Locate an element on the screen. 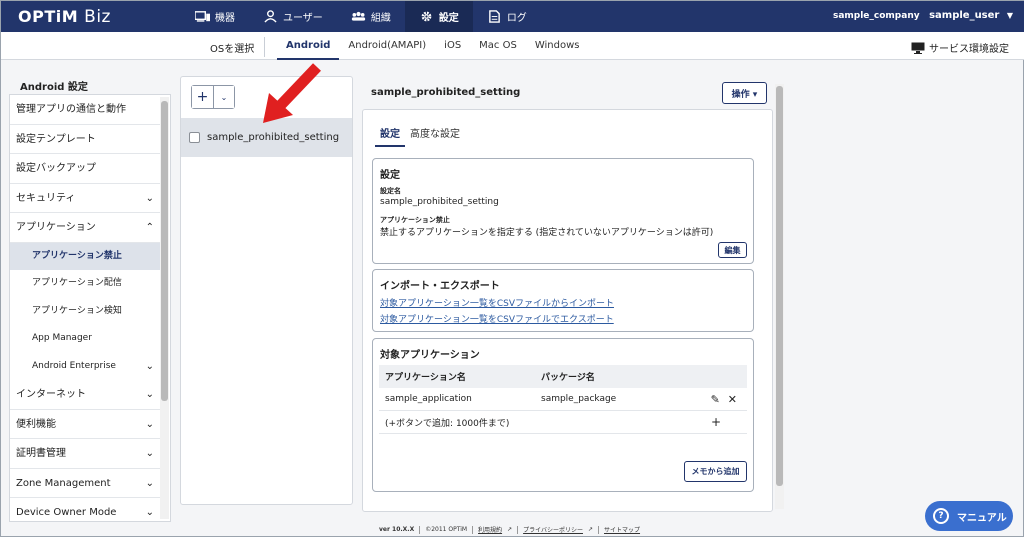  sidebar-item-label: App Manager is located at coordinates (62, 338).